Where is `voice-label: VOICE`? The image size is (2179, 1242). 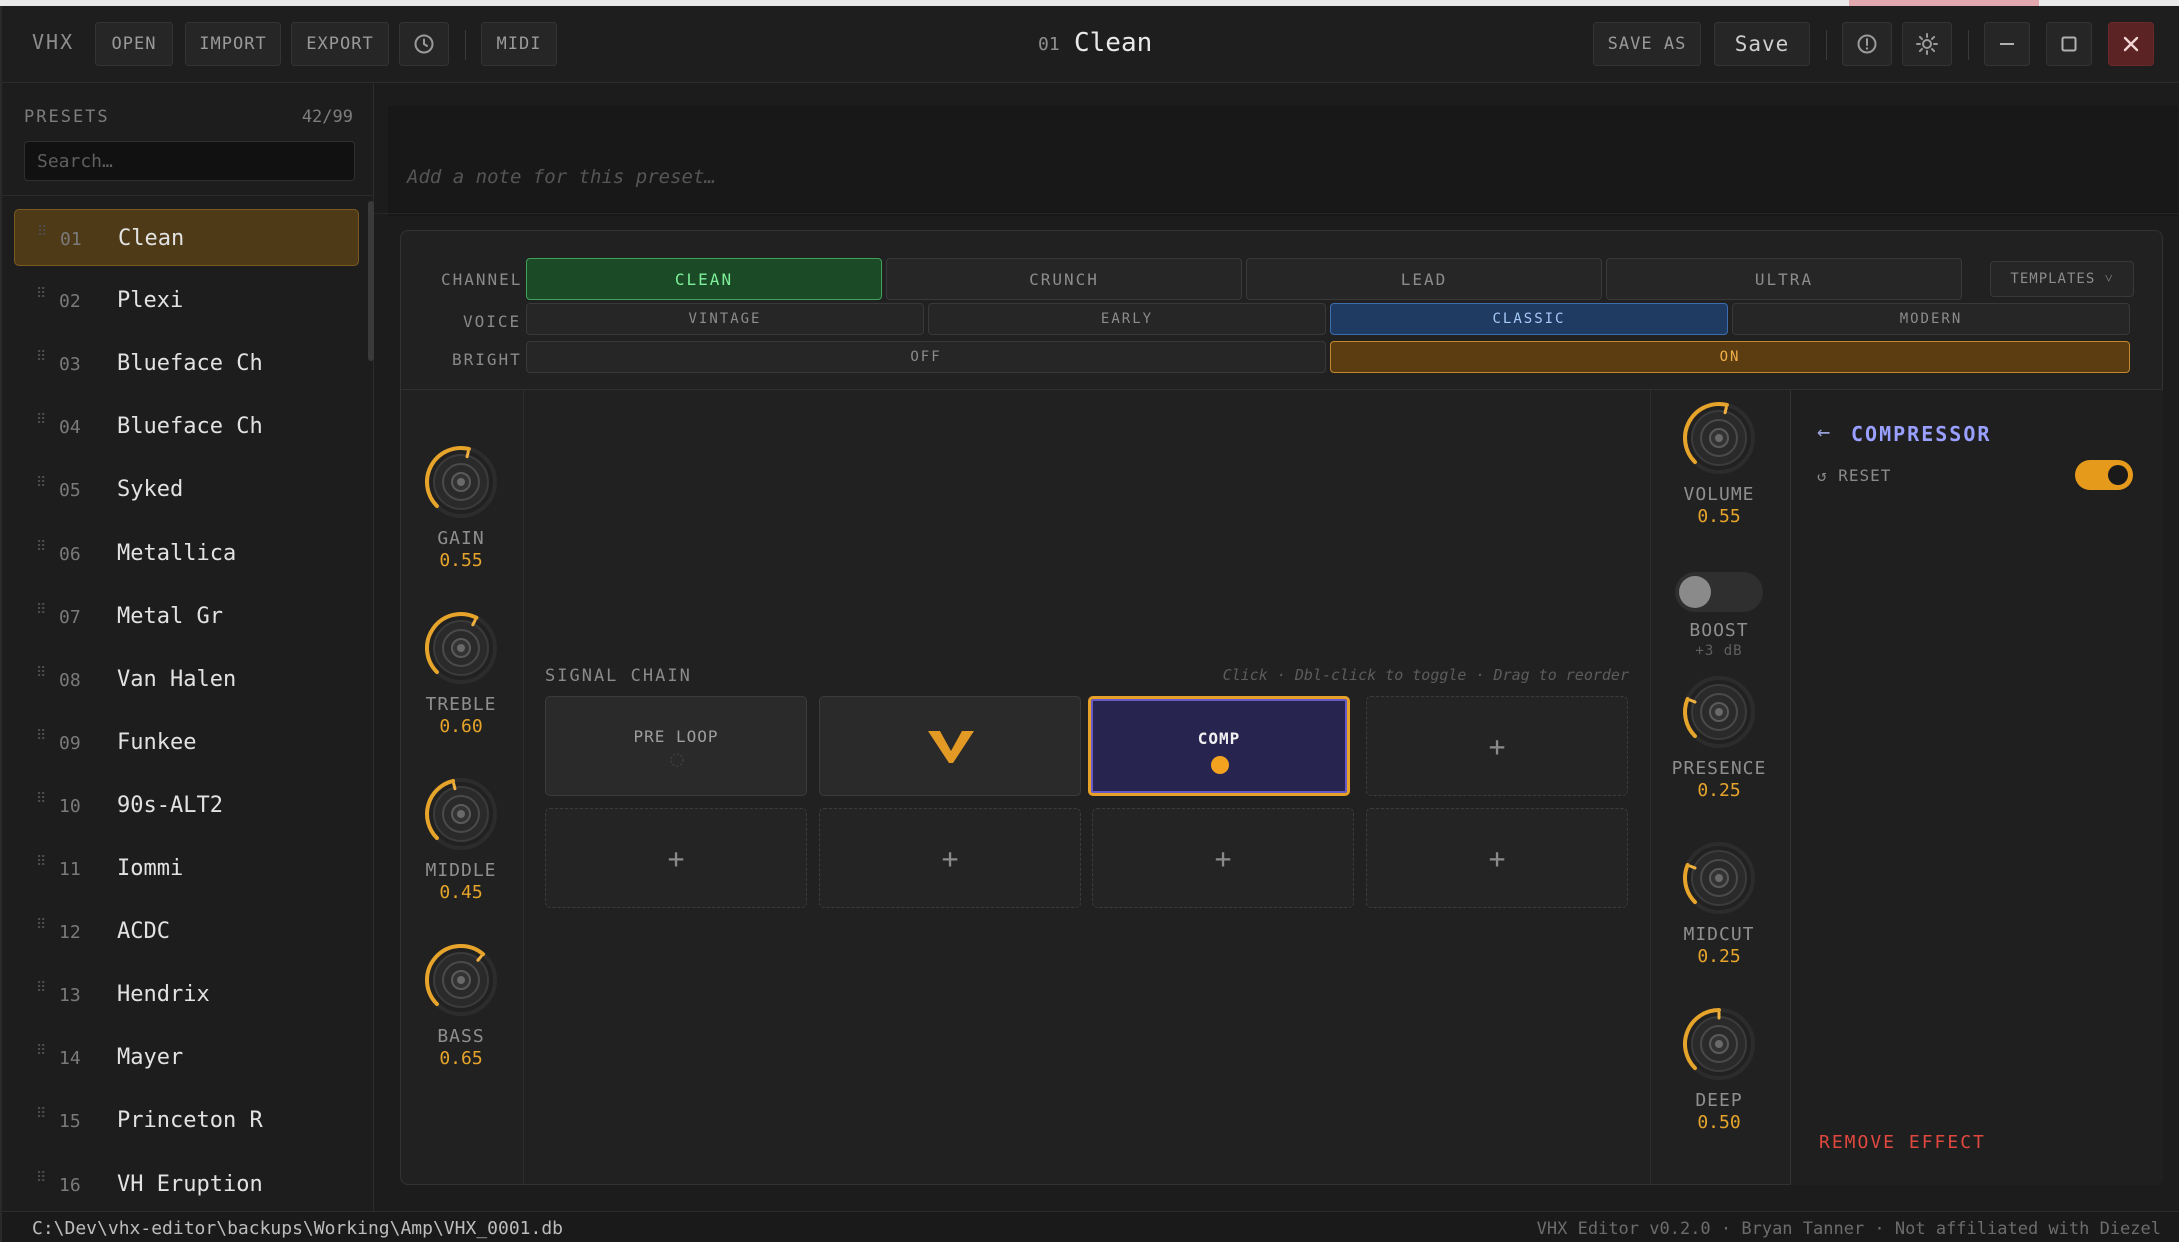
voice-label: VOICE is located at coordinates (492, 321).